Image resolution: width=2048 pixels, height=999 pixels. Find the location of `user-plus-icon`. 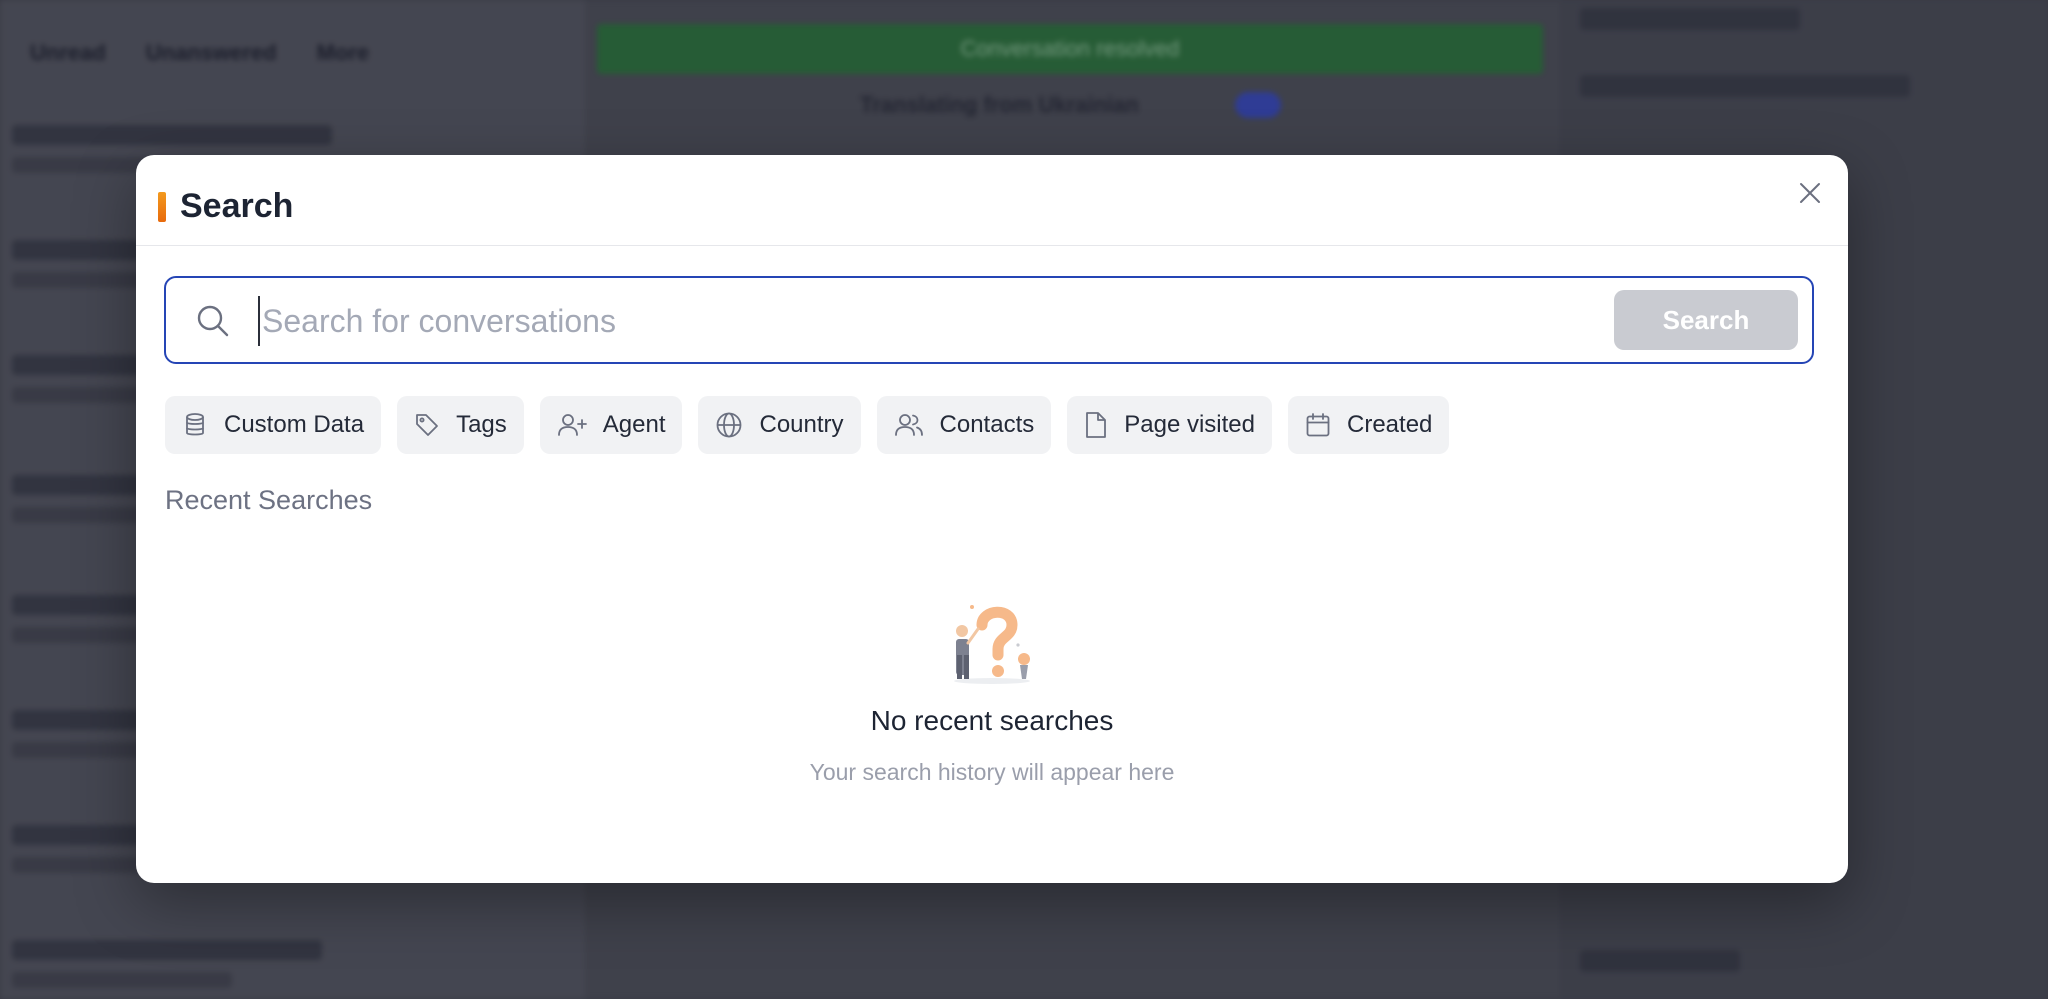

user-plus-icon is located at coordinates (572, 425).